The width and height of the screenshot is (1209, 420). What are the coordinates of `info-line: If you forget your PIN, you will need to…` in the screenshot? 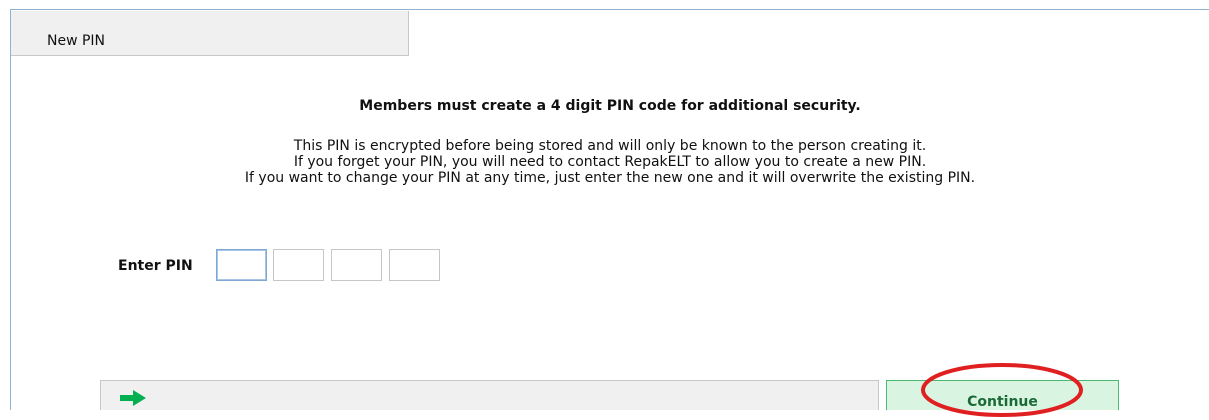 It's located at (610, 162).